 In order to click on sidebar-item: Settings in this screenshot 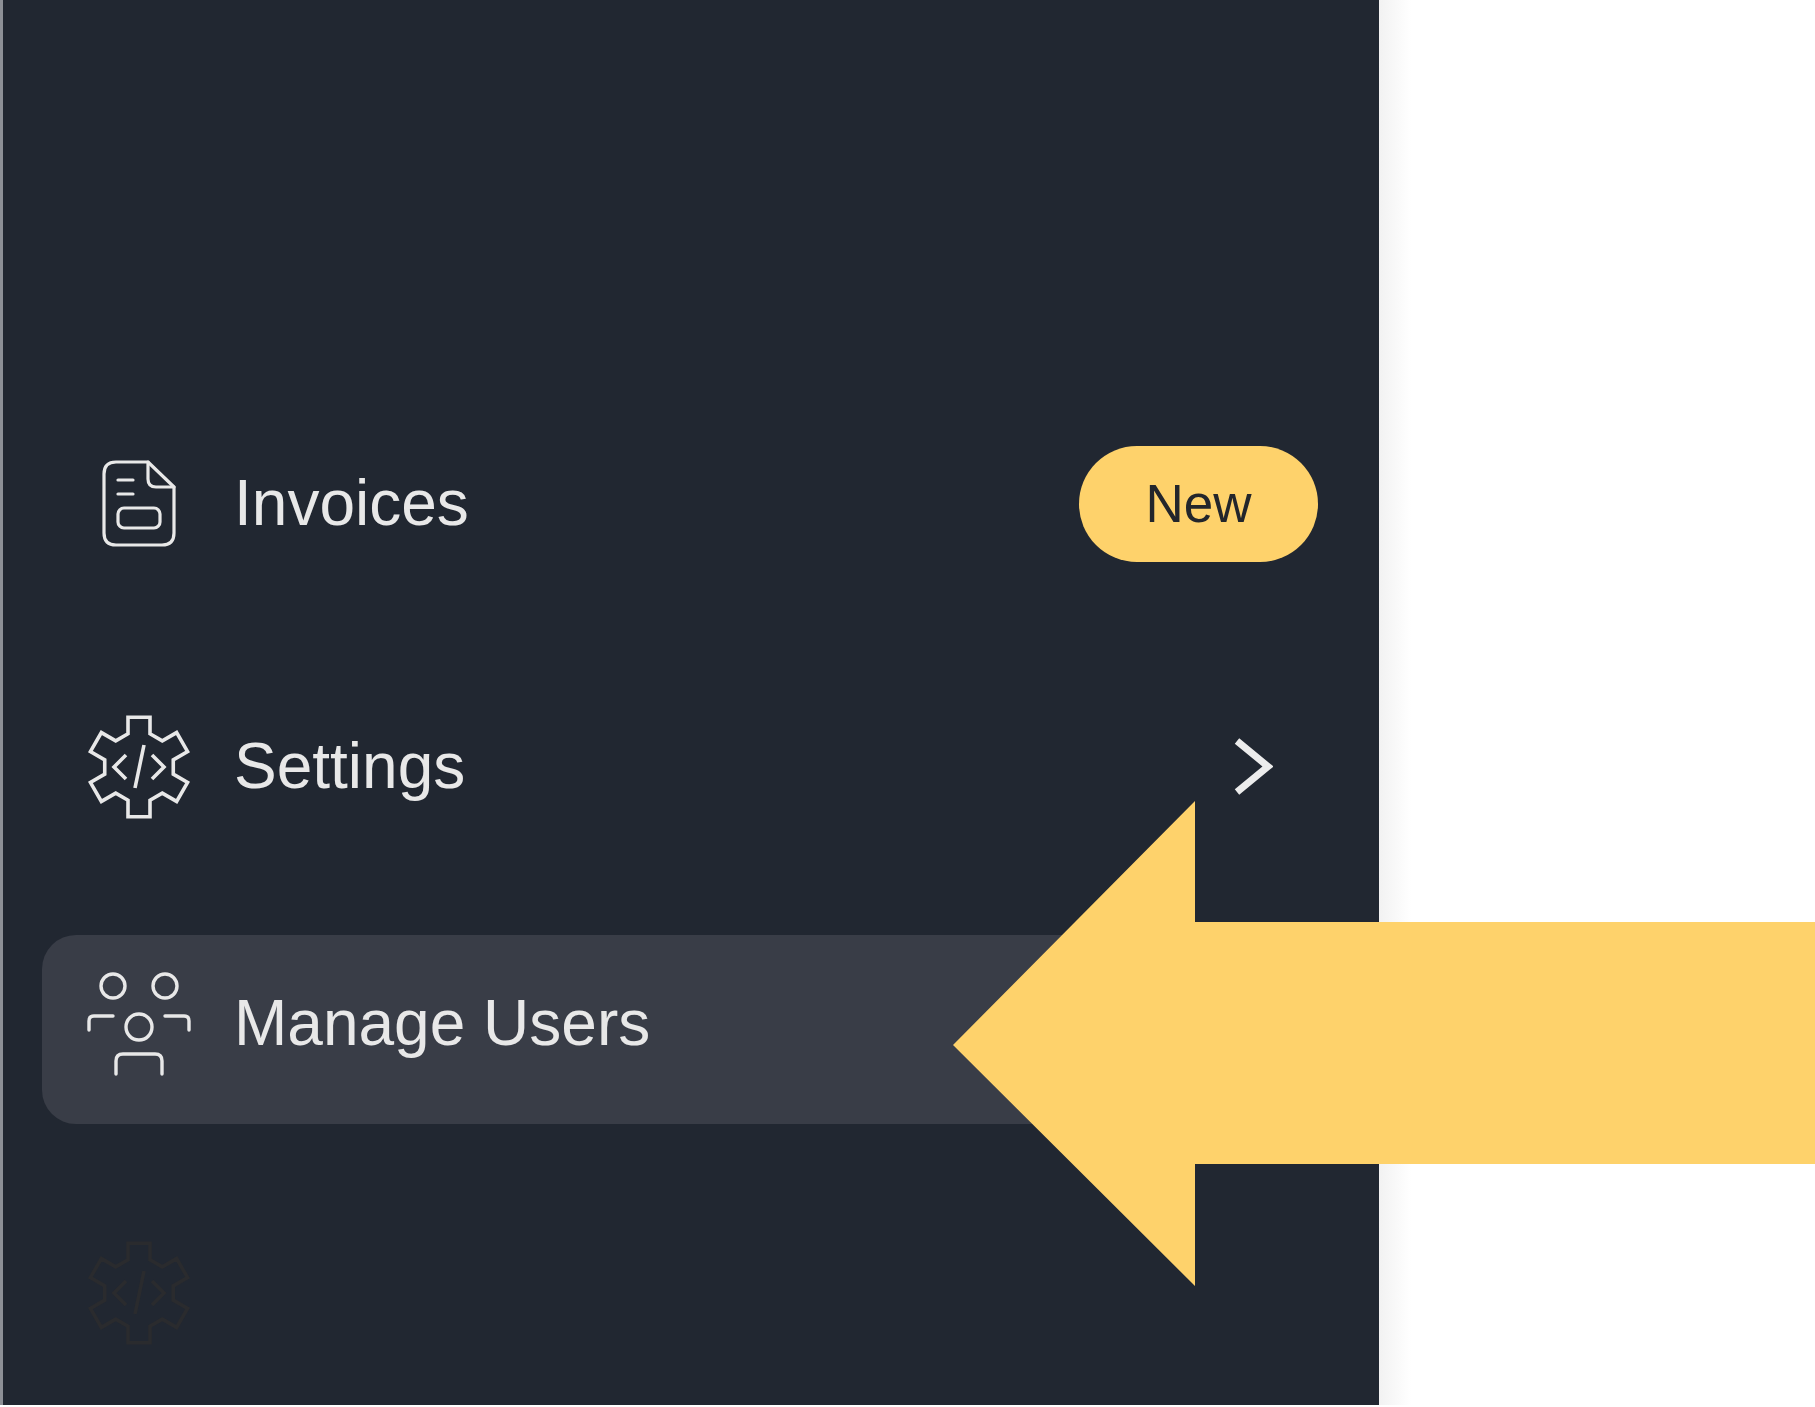, I will do `click(689, 766)`.